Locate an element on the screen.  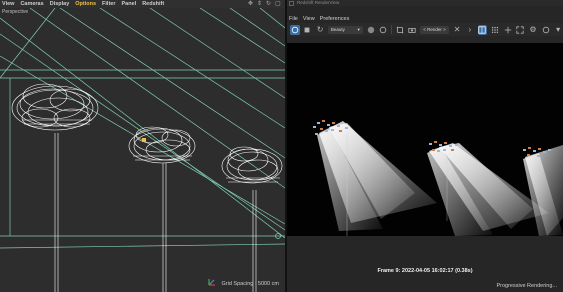
gear-icon: ⚙ is located at coordinates (533, 29).